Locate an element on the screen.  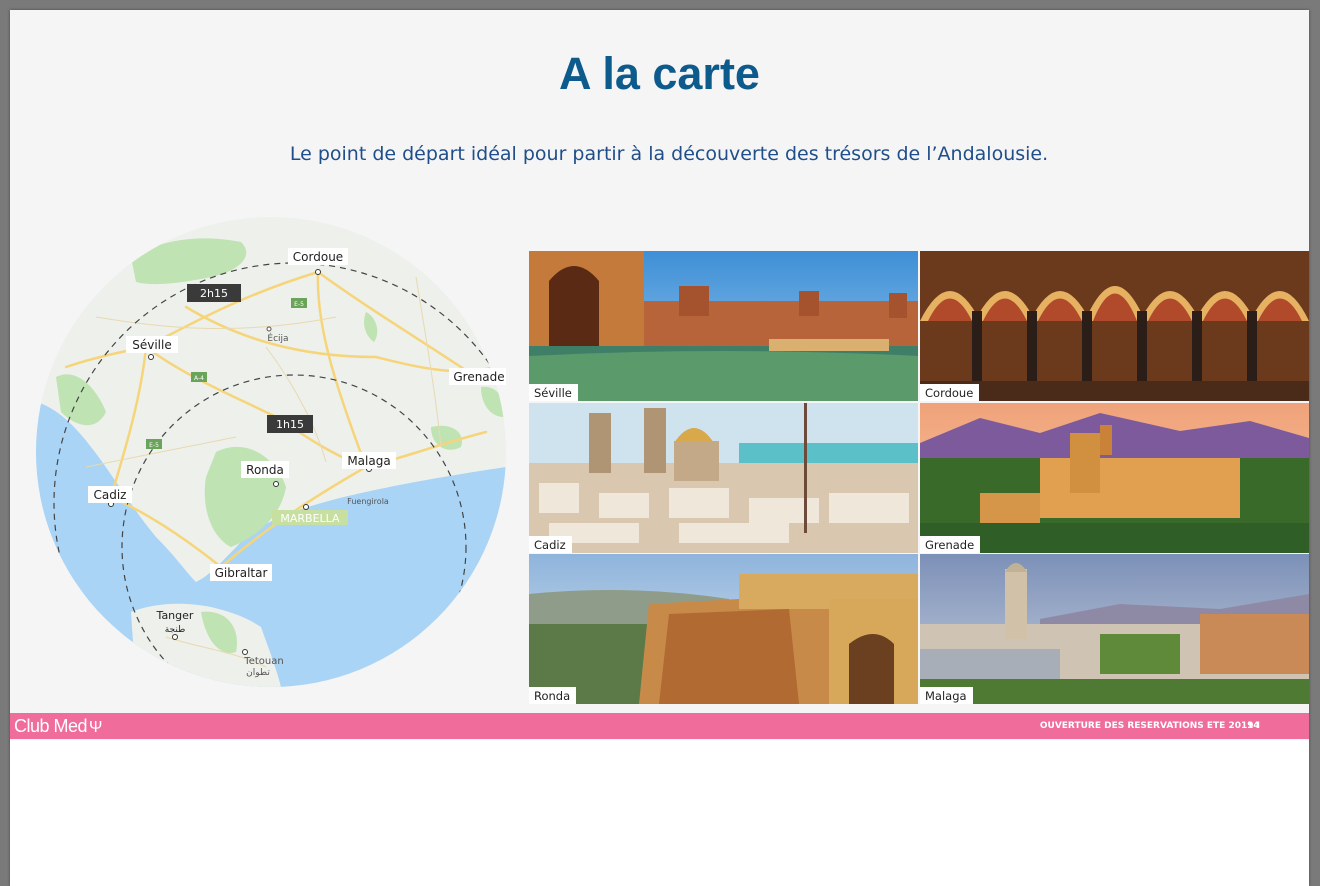
photo-grenade: Grenade is located at coordinates (1114, 478).